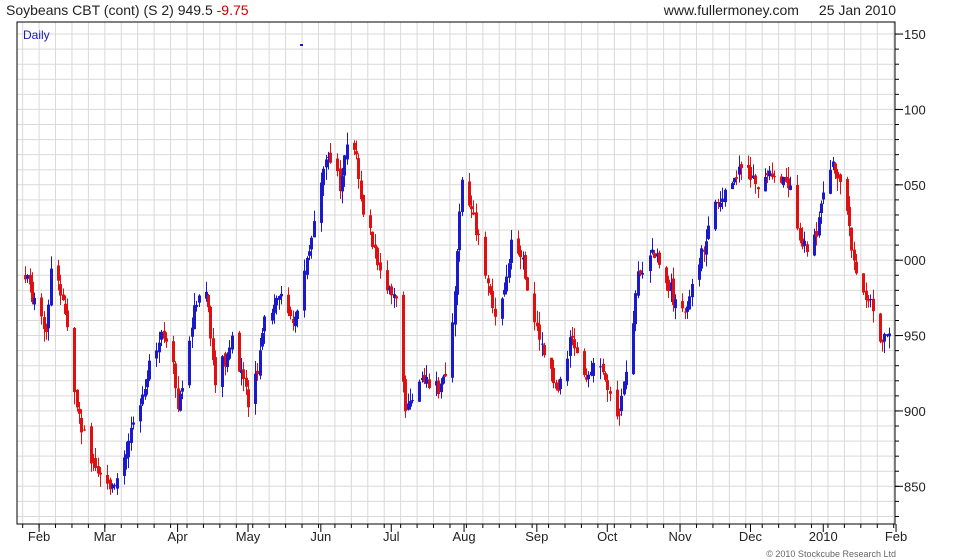  What do you see at coordinates (320, 536) in the screenshot?
I see `x-tick-label: Jun` at bounding box center [320, 536].